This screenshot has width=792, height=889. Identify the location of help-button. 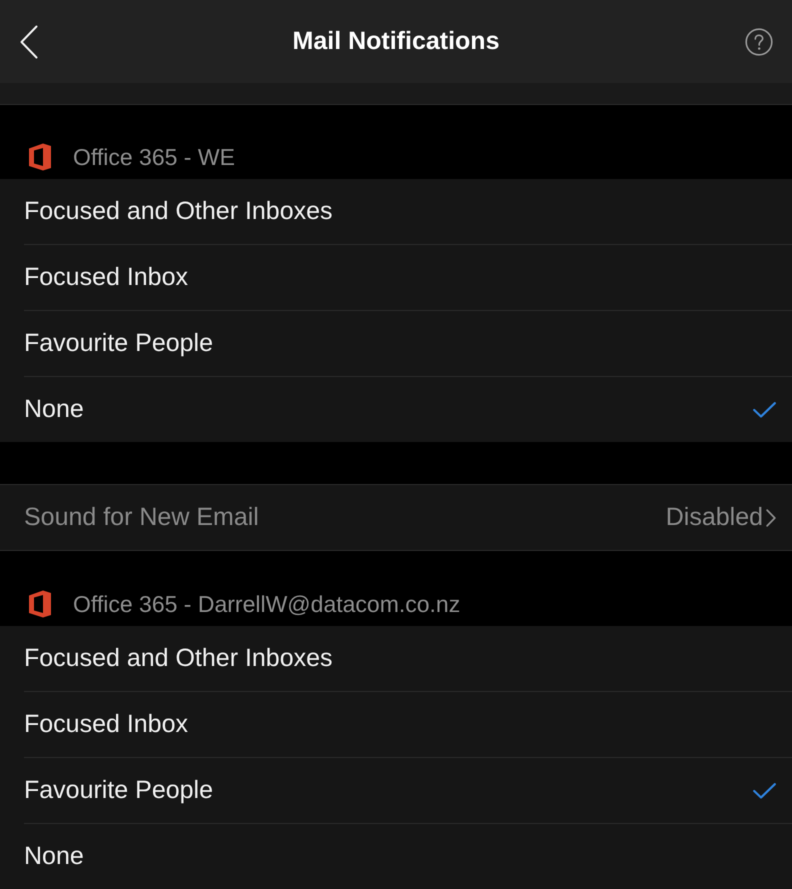
(759, 42).